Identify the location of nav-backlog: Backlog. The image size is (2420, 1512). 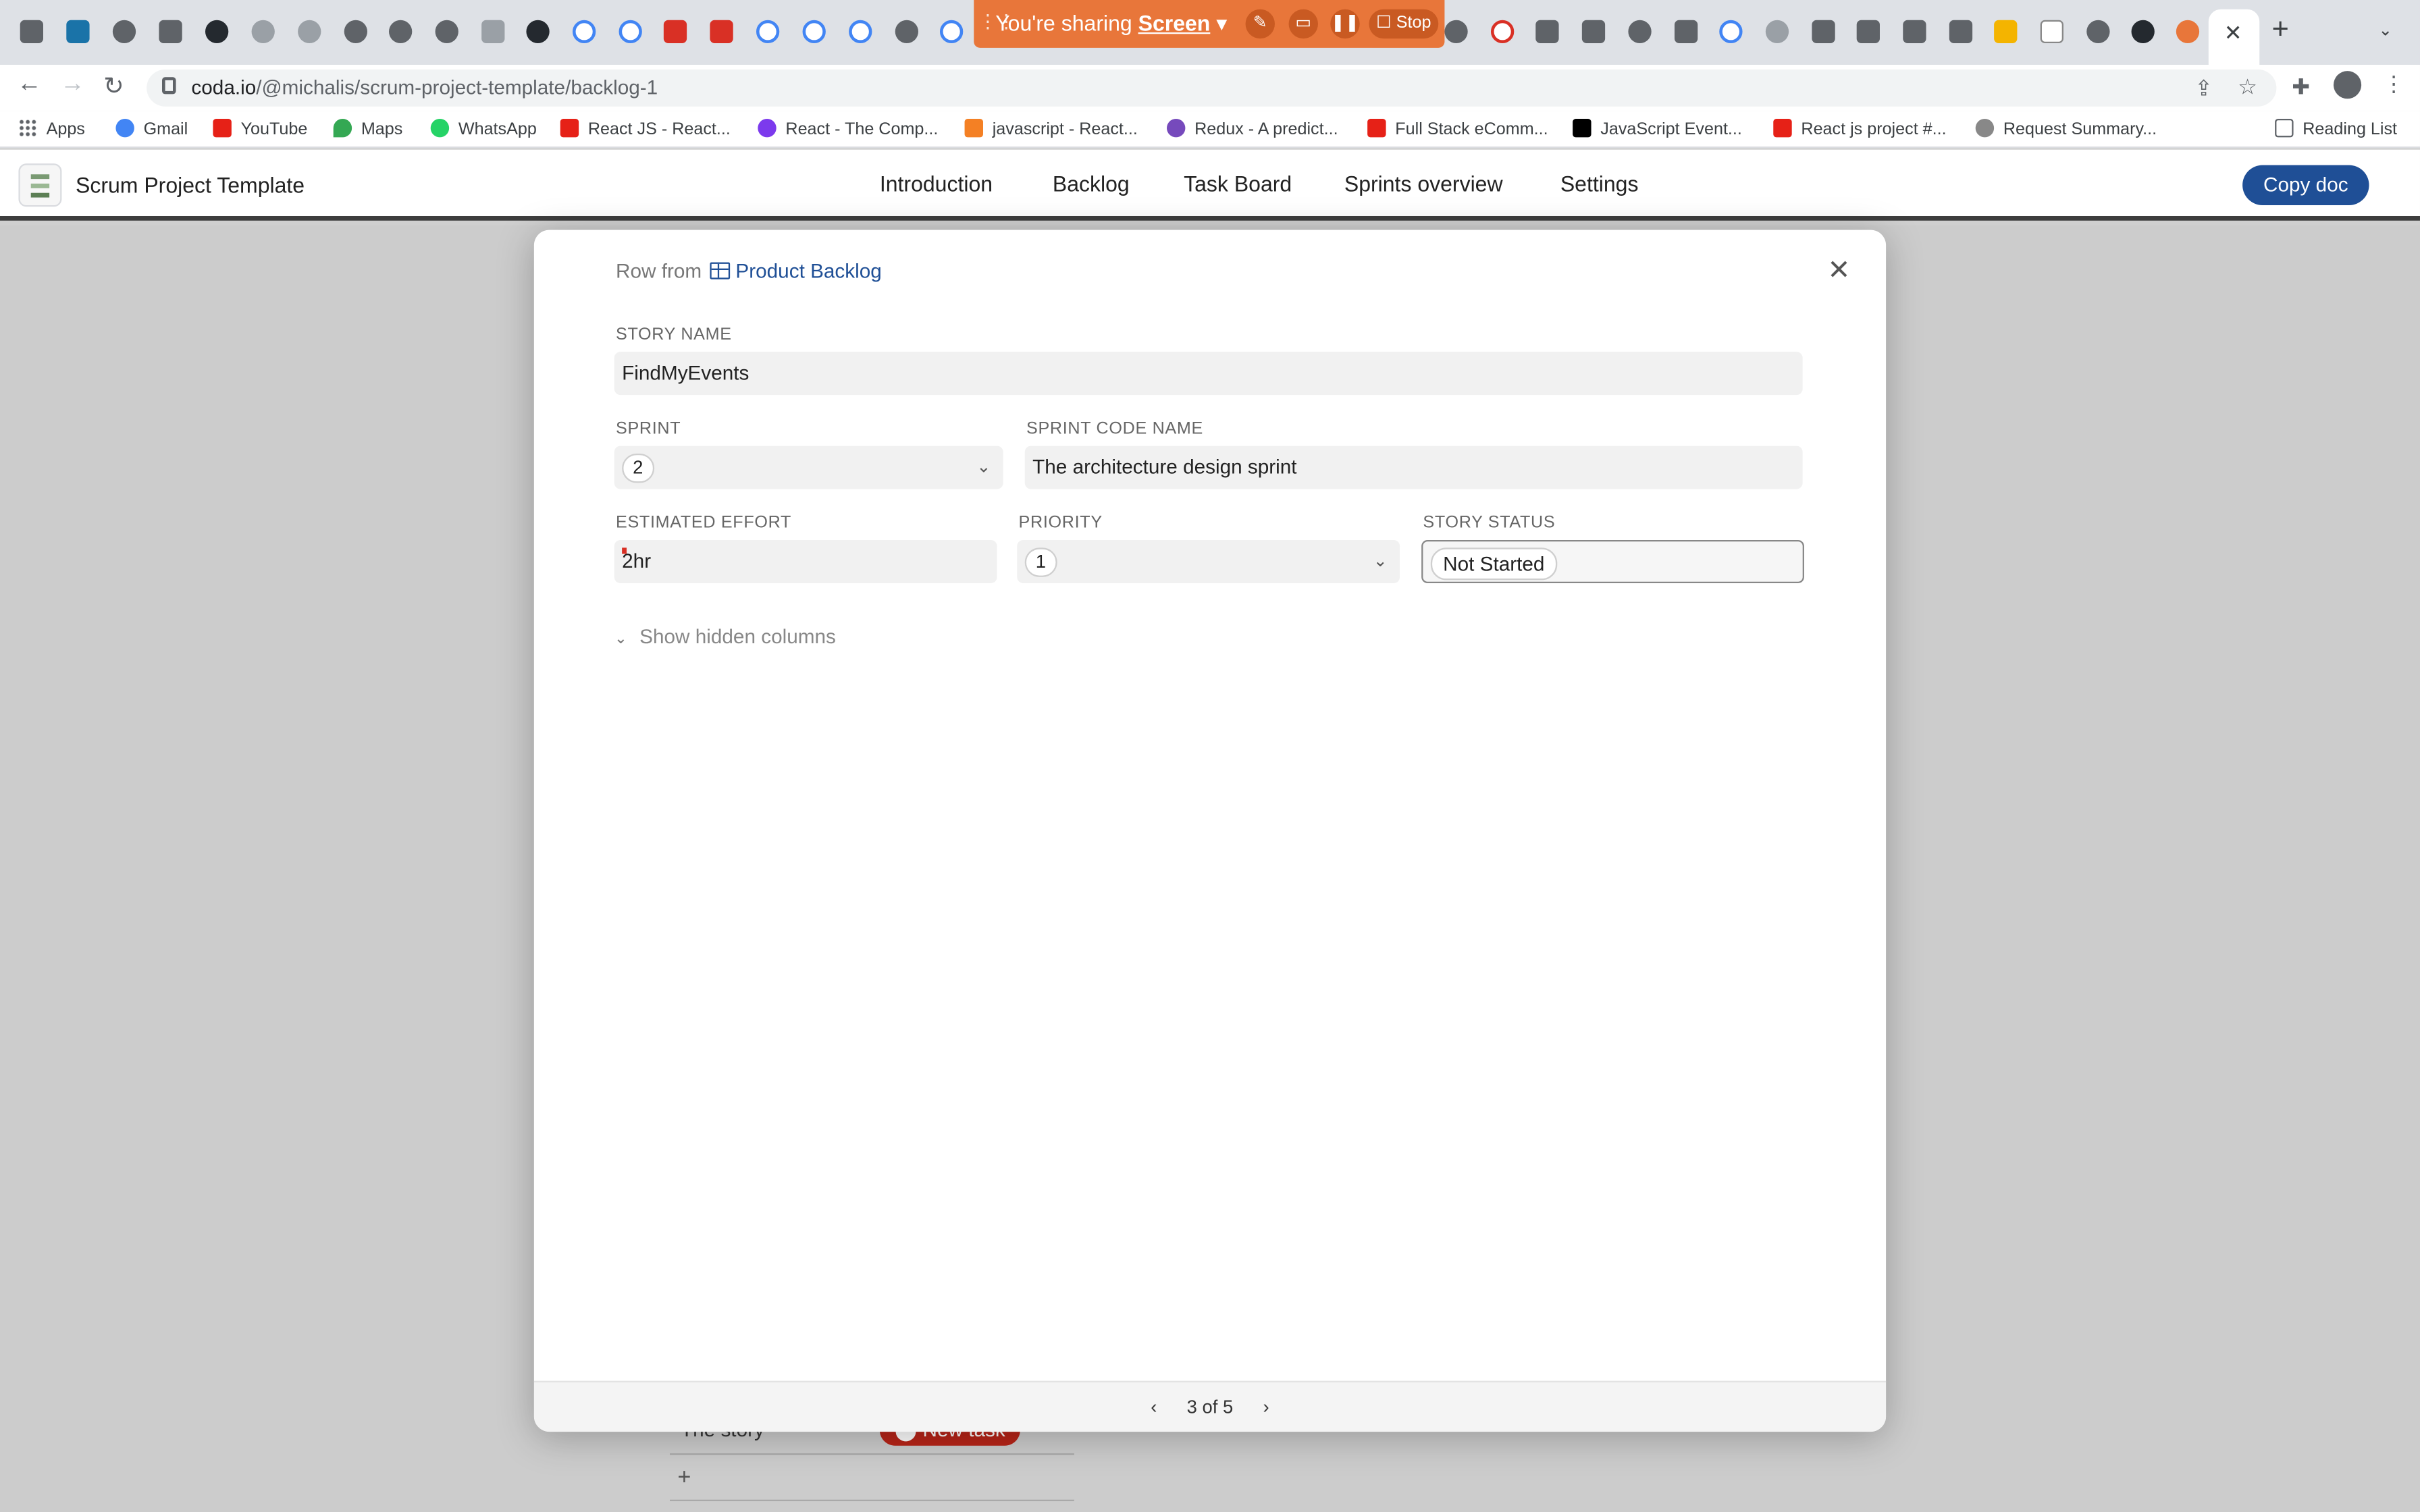
(1091, 183).